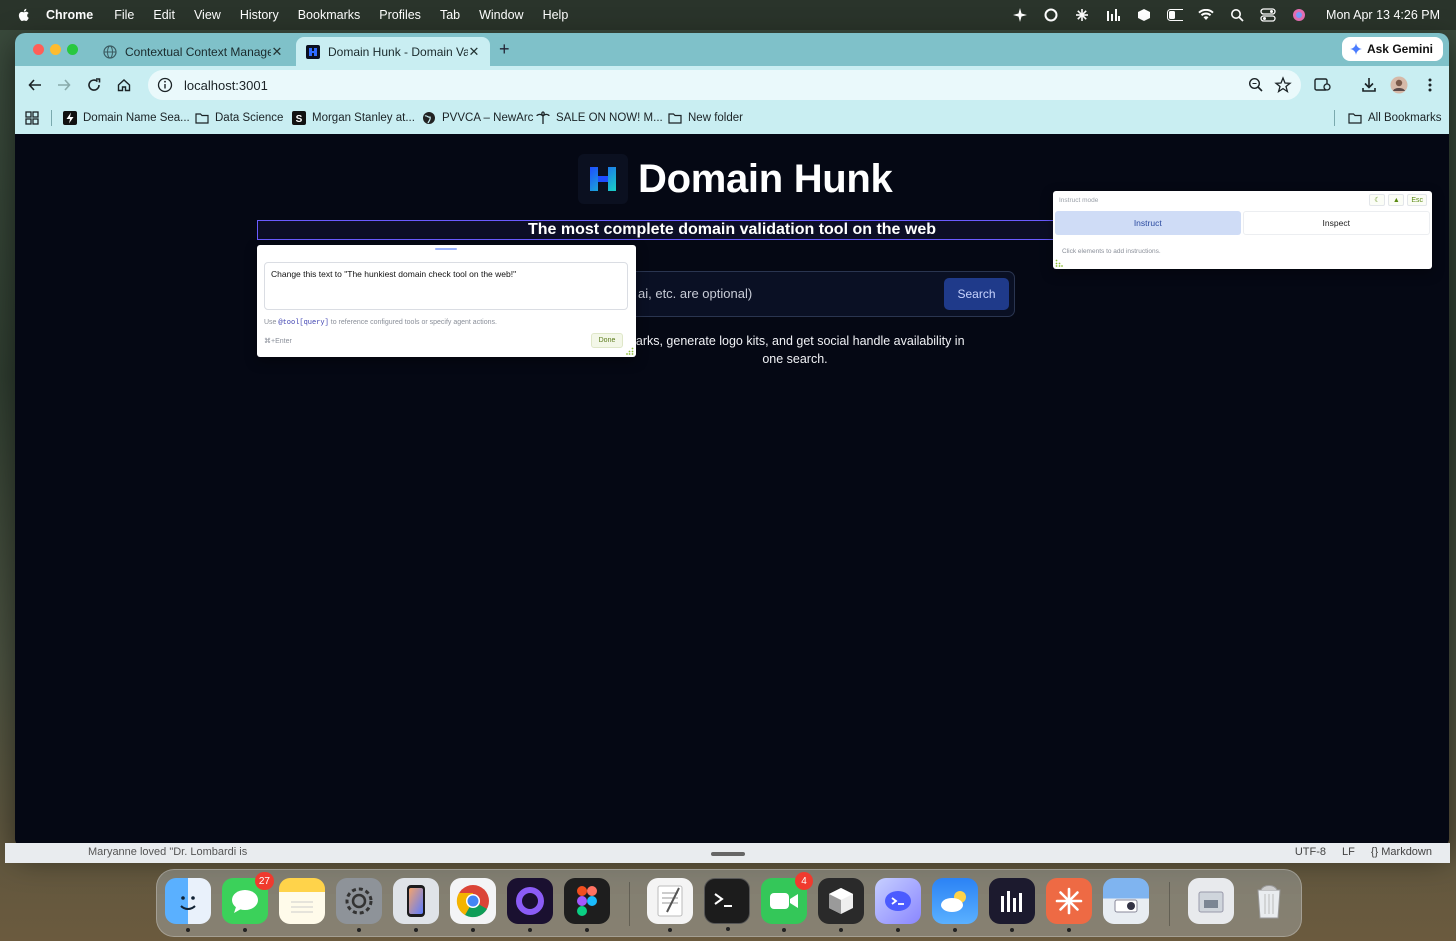 The image size is (1456, 941). What do you see at coordinates (1310, 852) in the screenshot?
I see `encoding-status: UTF-8` at bounding box center [1310, 852].